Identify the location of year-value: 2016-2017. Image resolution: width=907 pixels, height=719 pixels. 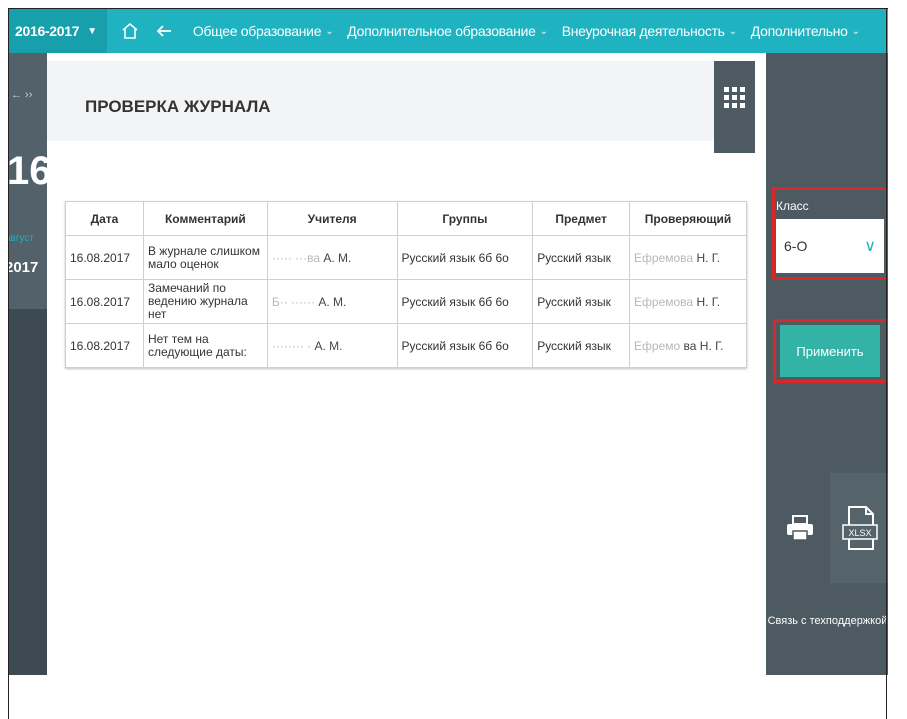
(47, 31).